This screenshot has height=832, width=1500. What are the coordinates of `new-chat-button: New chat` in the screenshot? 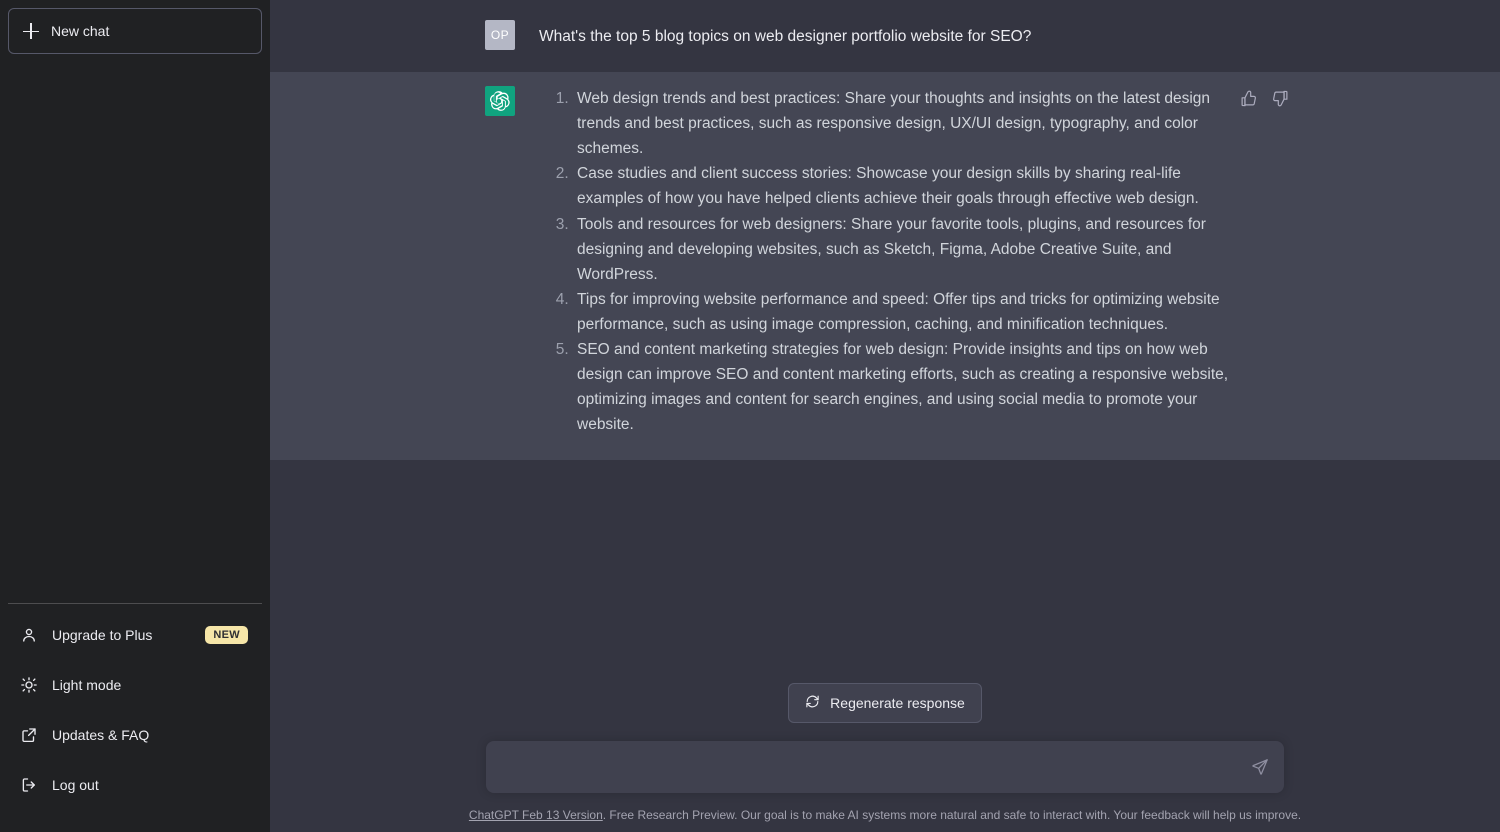 It's located at (135, 31).